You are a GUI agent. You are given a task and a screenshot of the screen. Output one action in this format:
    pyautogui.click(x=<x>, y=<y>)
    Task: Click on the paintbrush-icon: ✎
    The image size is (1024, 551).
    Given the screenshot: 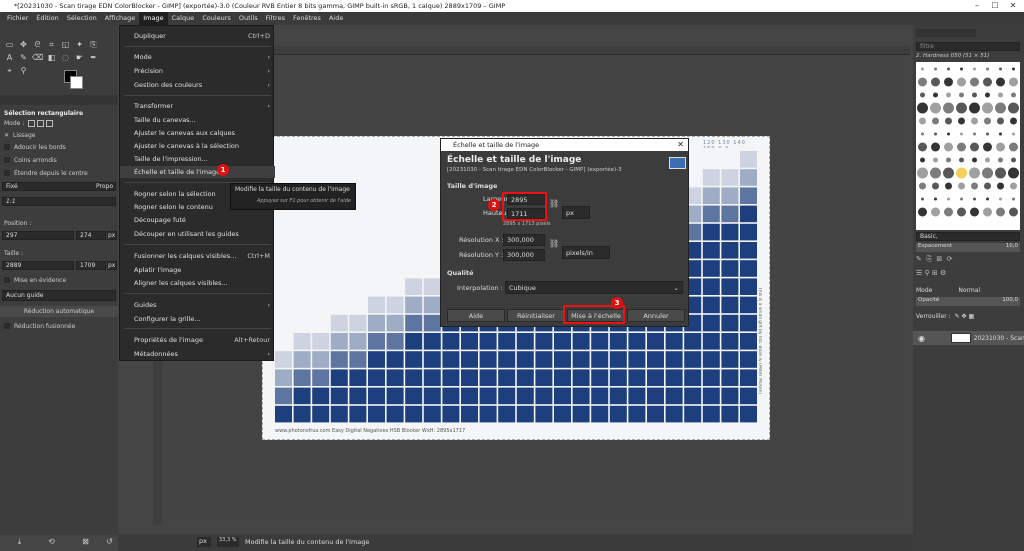 What is the action you would take?
    pyautogui.click(x=23, y=57)
    